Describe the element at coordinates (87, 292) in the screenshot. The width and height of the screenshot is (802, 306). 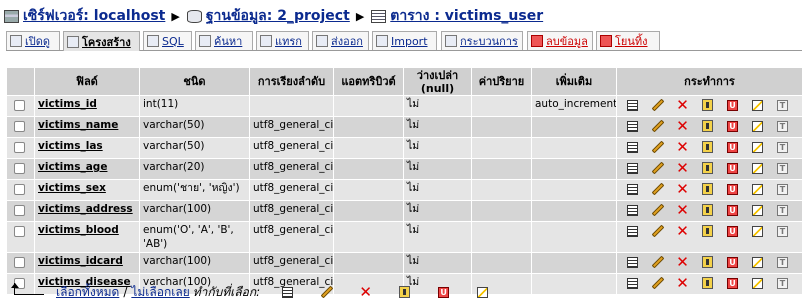
I see `check-all-link: เลือกทั้งหมด` at that location.